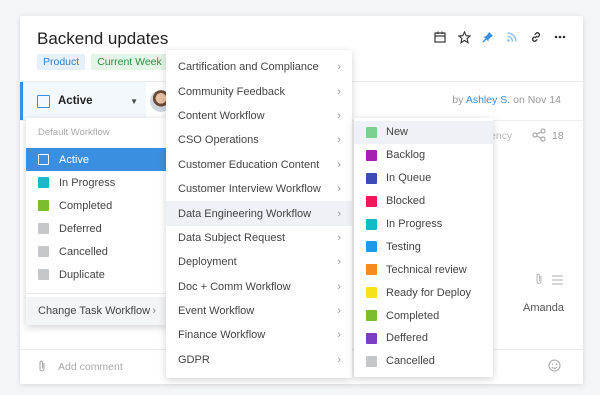 The height and width of the screenshot is (395, 600). What do you see at coordinates (539, 137) in the screenshot?
I see `share-icon` at bounding box center [539, 137].